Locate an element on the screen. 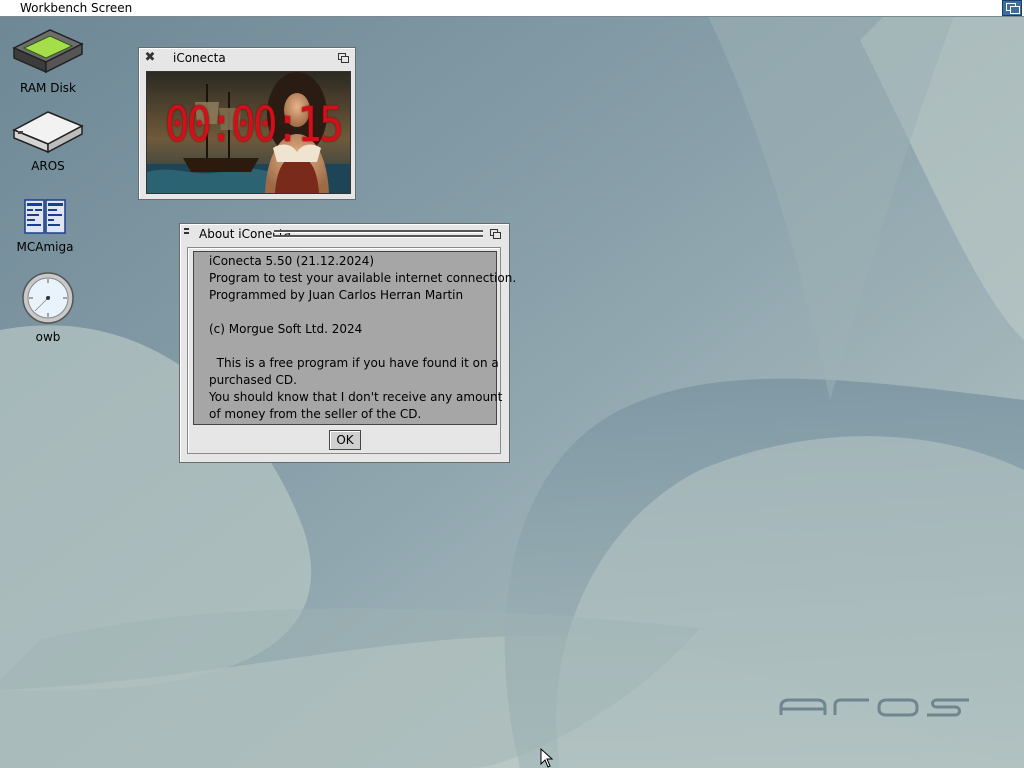 This screenshot has height=768, width=1024. close-icon: ✖ is located at coordinates (150, 57).